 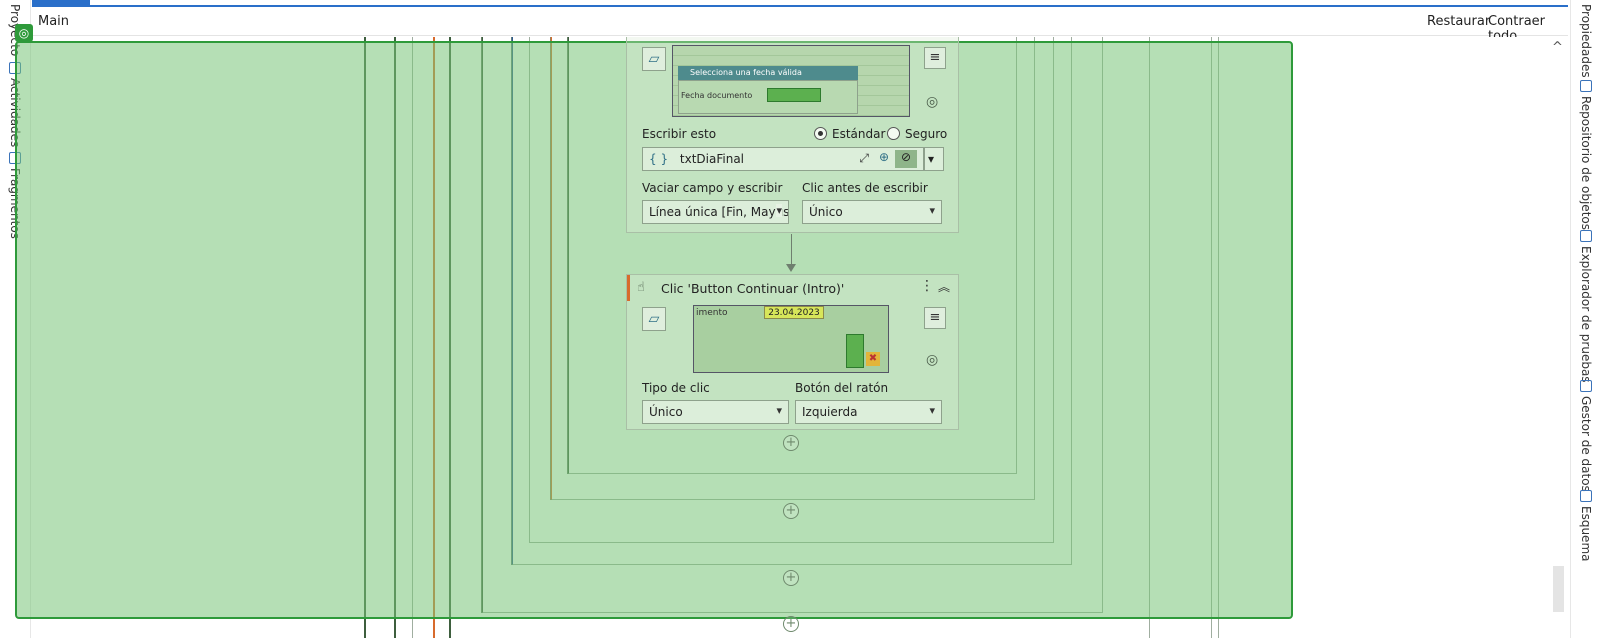 I want to click on connector-line, so click(x=791, y=251).